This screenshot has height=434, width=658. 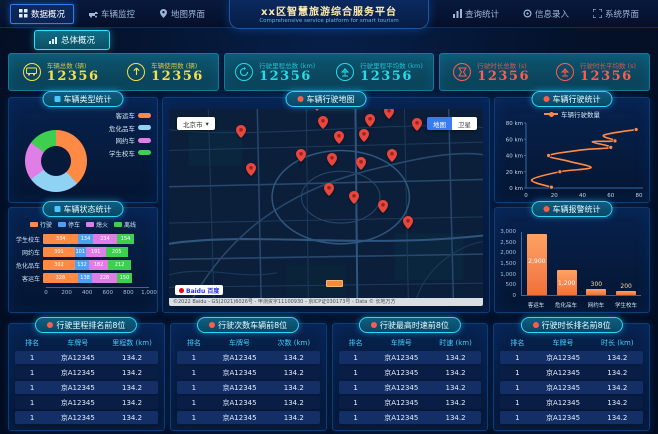 What do you see at coordinates (116, 252) in the screenshot?
I see `bar-segment: 205` at bounding box center [116, 252].